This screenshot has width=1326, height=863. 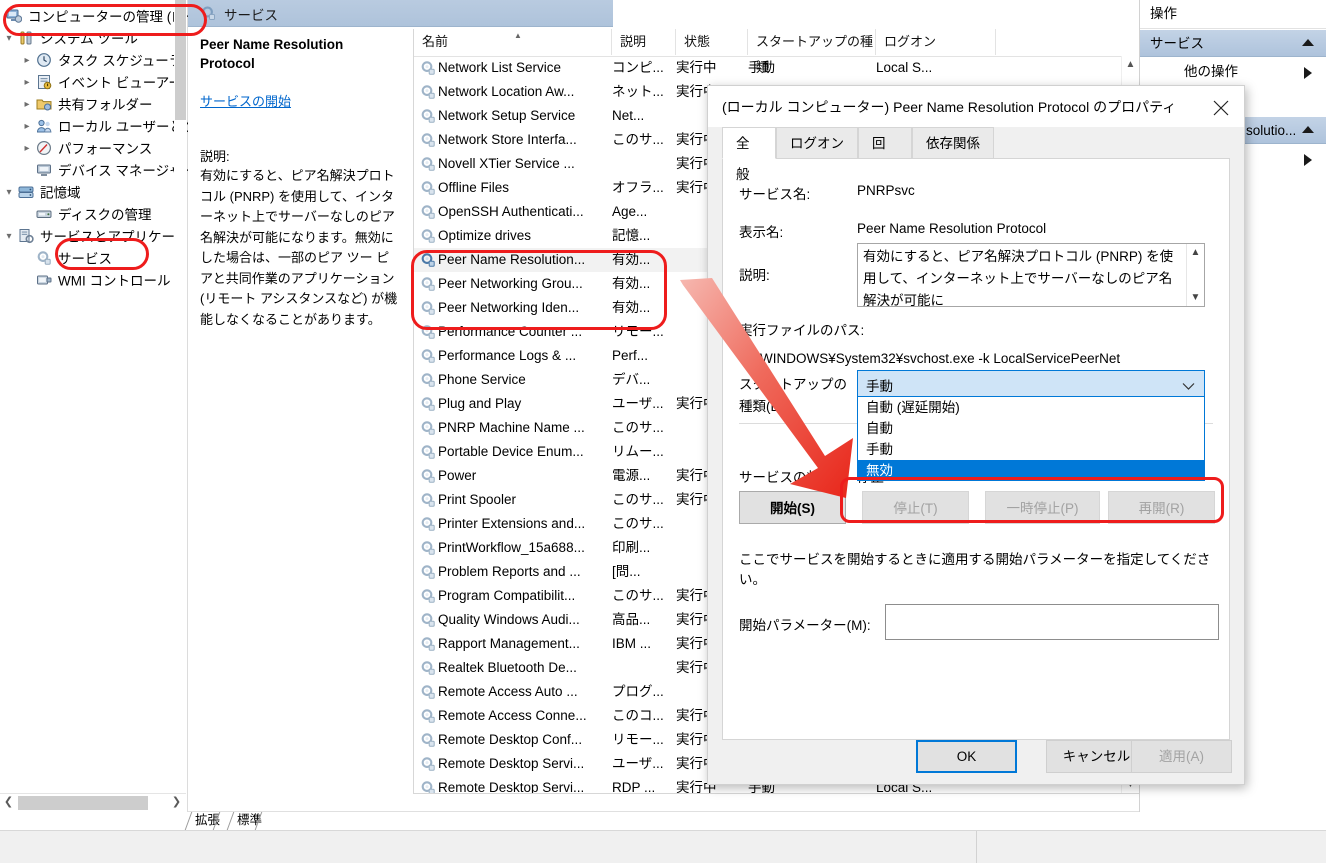 What do you see at coordinates (1031, 407) in the screenshot?
I see `startup-option-0: 自動 (遅延開始)` at bounding box center [1031, 407].